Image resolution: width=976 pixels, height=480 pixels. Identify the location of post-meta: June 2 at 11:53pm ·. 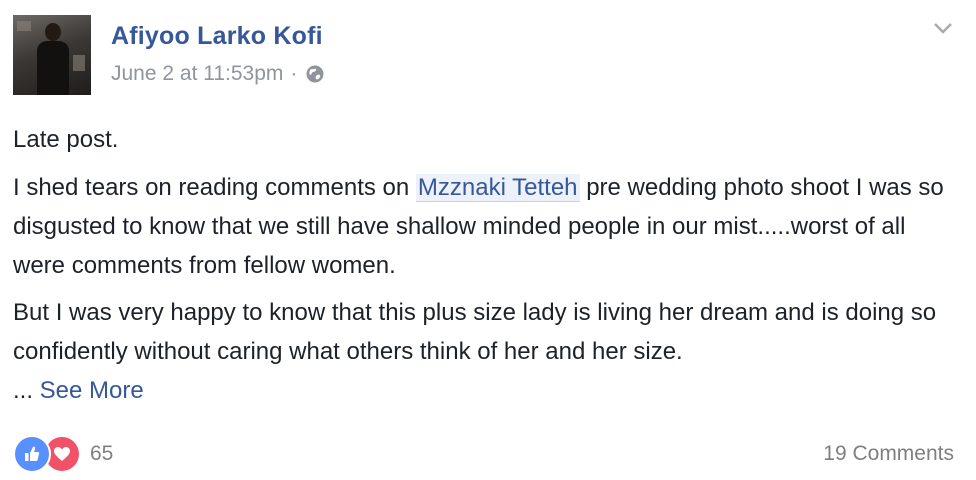
(218, 74).